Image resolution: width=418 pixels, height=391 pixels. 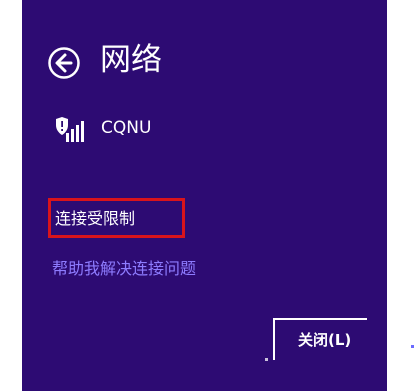 What do you see at coordinates (95, 218) in the screenshot?
I see `connection-status-text: 连接受限制` at bounding box center [95, 218].